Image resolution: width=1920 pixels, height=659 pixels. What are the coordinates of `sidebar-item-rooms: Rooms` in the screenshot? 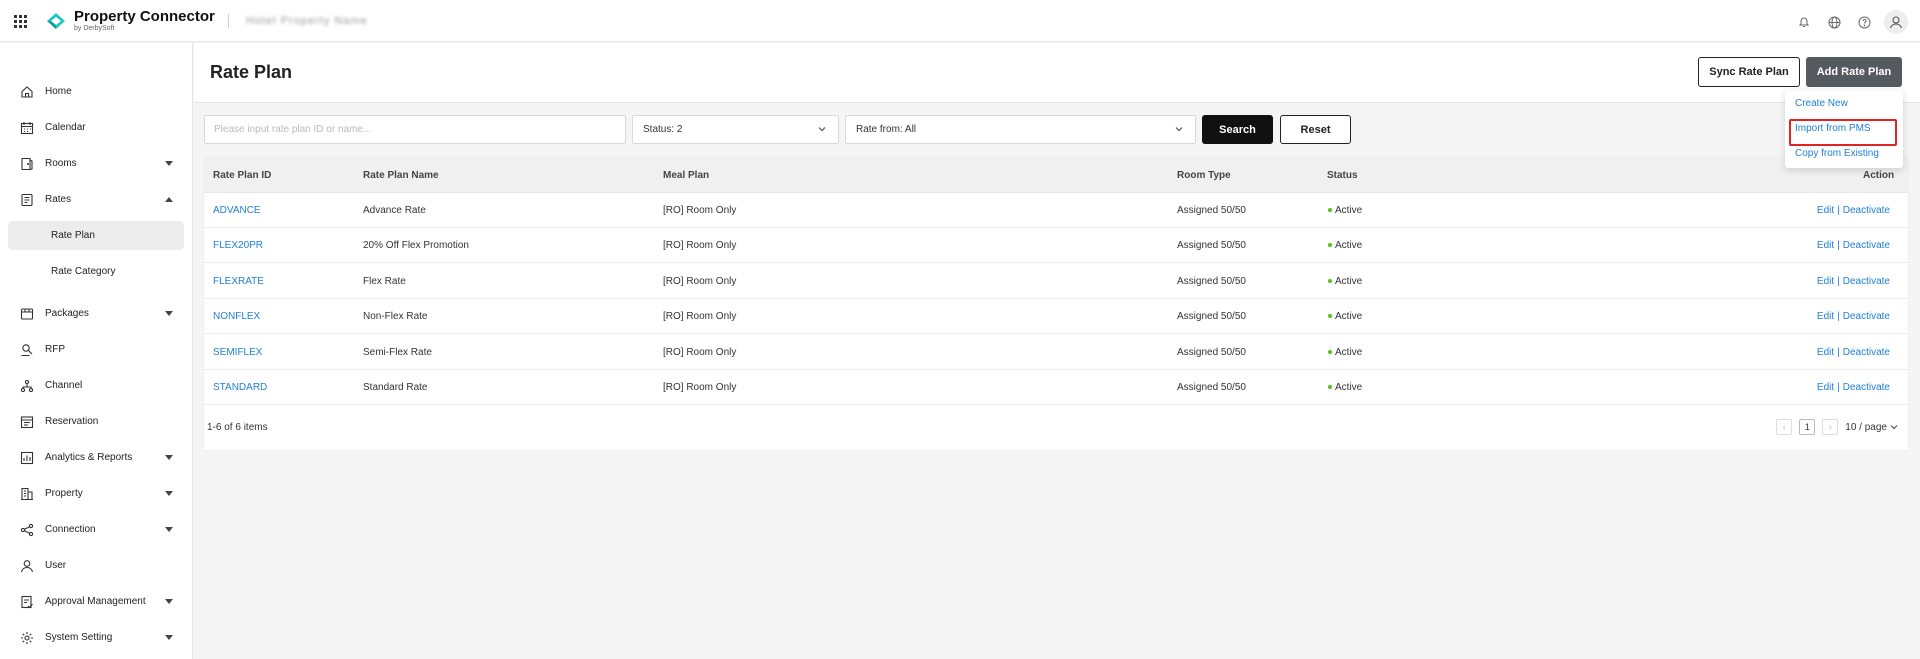 It's located at (96, 164).